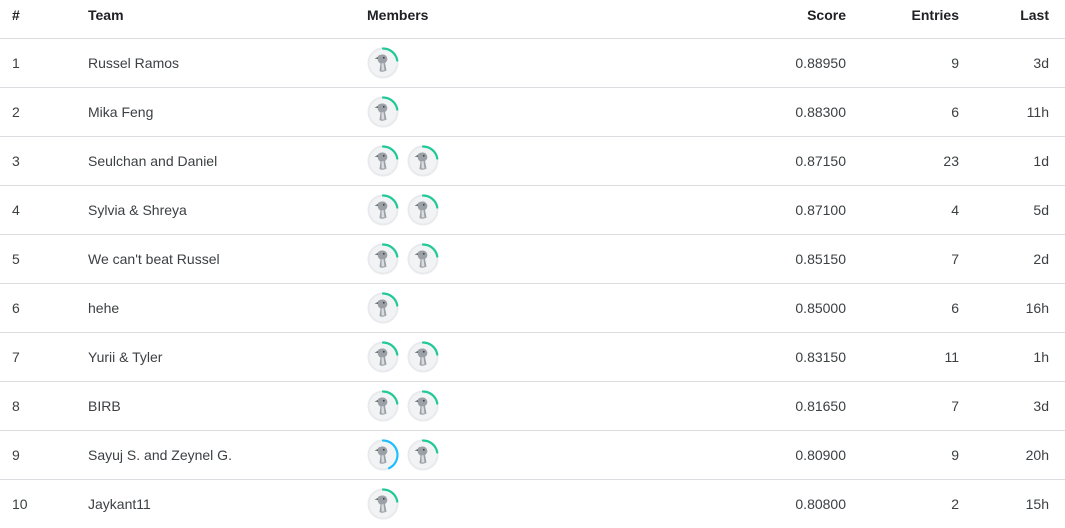  Describe the element at coordinates (532, 161) in the screenshot. I see `table-row: 3 Seulchan and Daniel 0.87150 23 1d` at that location.